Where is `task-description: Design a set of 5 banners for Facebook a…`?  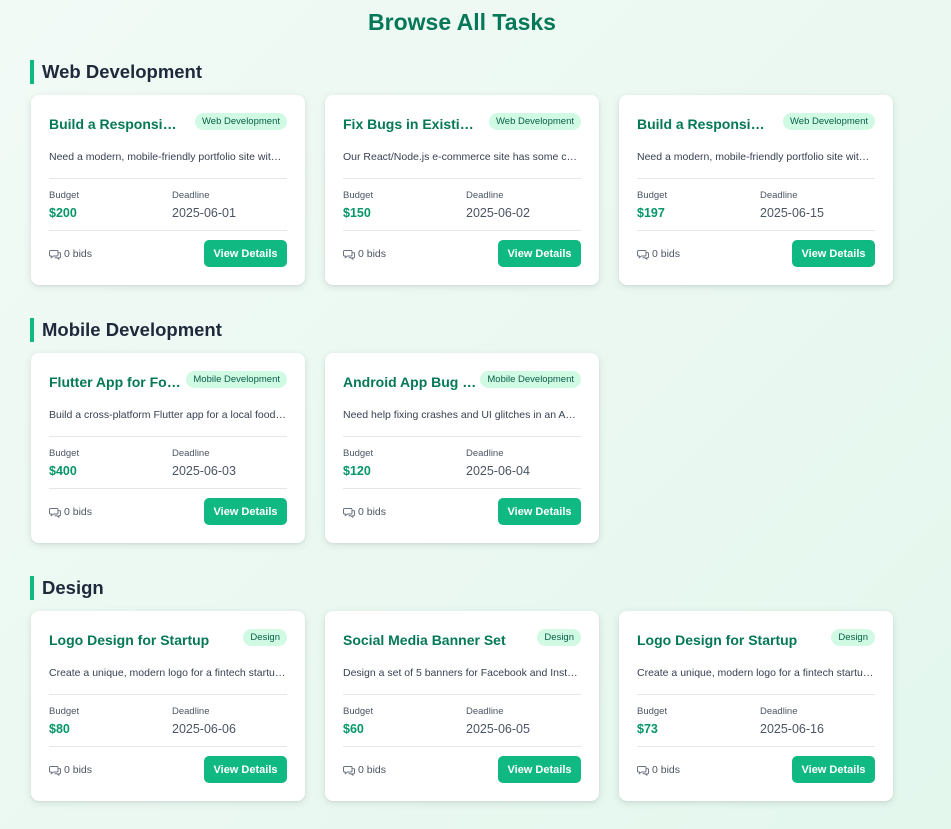 task-description: Design a set of 5 banners for Facebook a… is located at coordinates (462, 673).